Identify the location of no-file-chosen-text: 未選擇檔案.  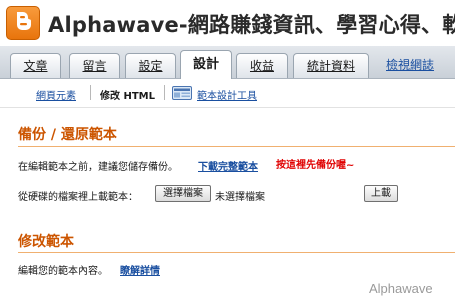
(240, 197).